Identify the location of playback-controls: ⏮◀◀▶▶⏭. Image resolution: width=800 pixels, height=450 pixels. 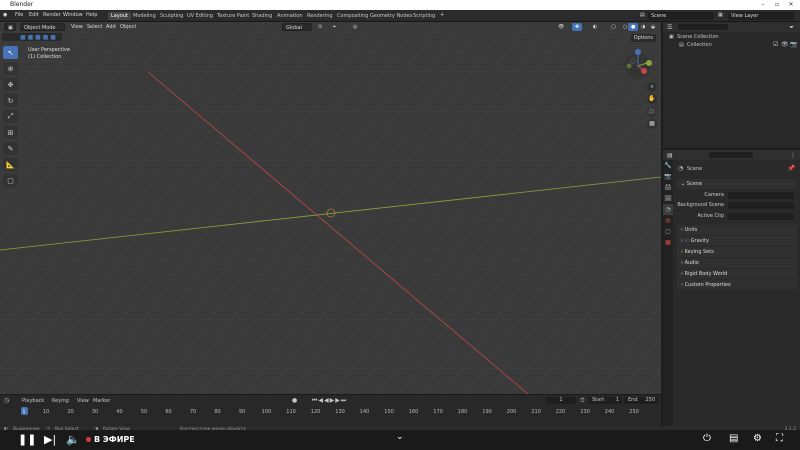
(329, 401).